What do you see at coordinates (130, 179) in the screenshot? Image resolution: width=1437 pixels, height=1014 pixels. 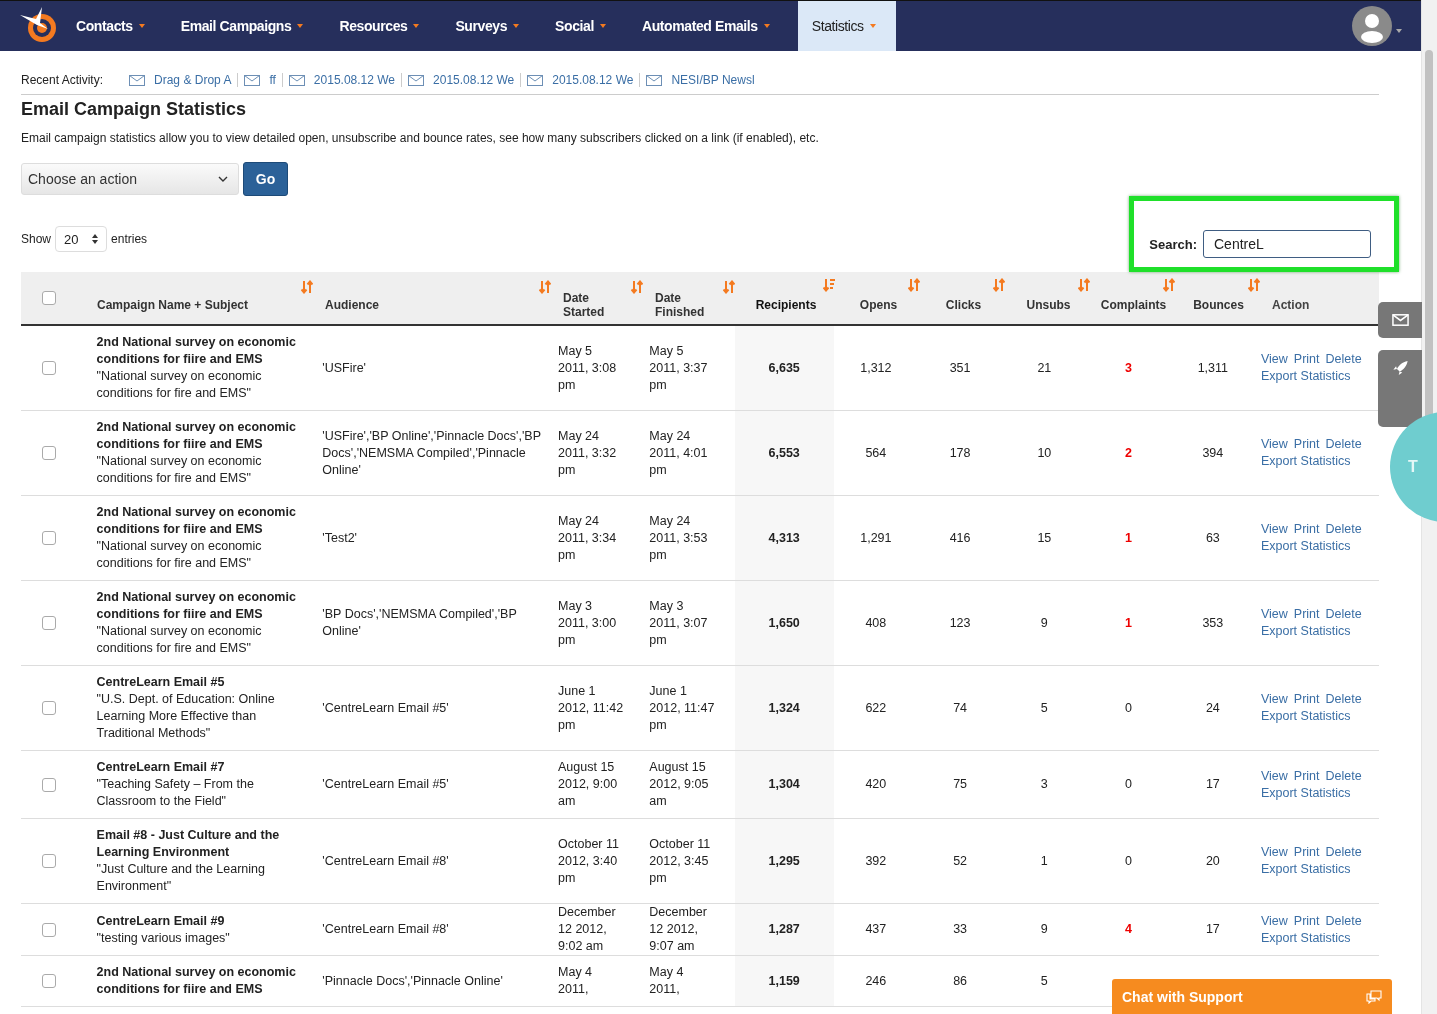 I see `action-select: Choose an action` at bounding box center [130, 179].